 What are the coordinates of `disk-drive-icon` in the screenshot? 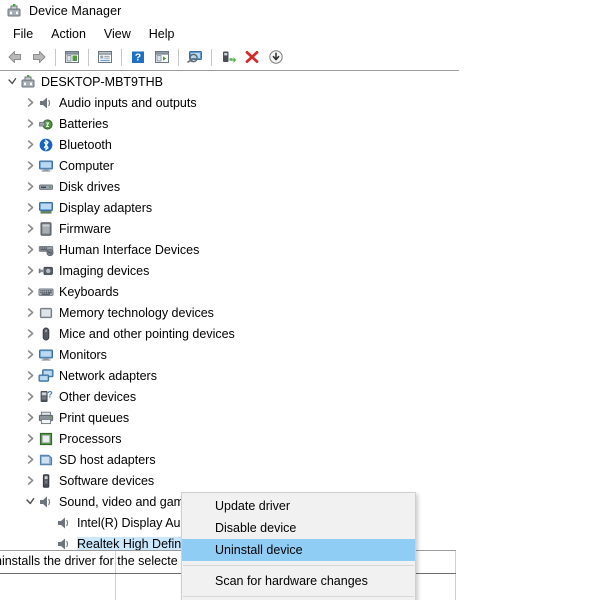 It's located at (46, 187).